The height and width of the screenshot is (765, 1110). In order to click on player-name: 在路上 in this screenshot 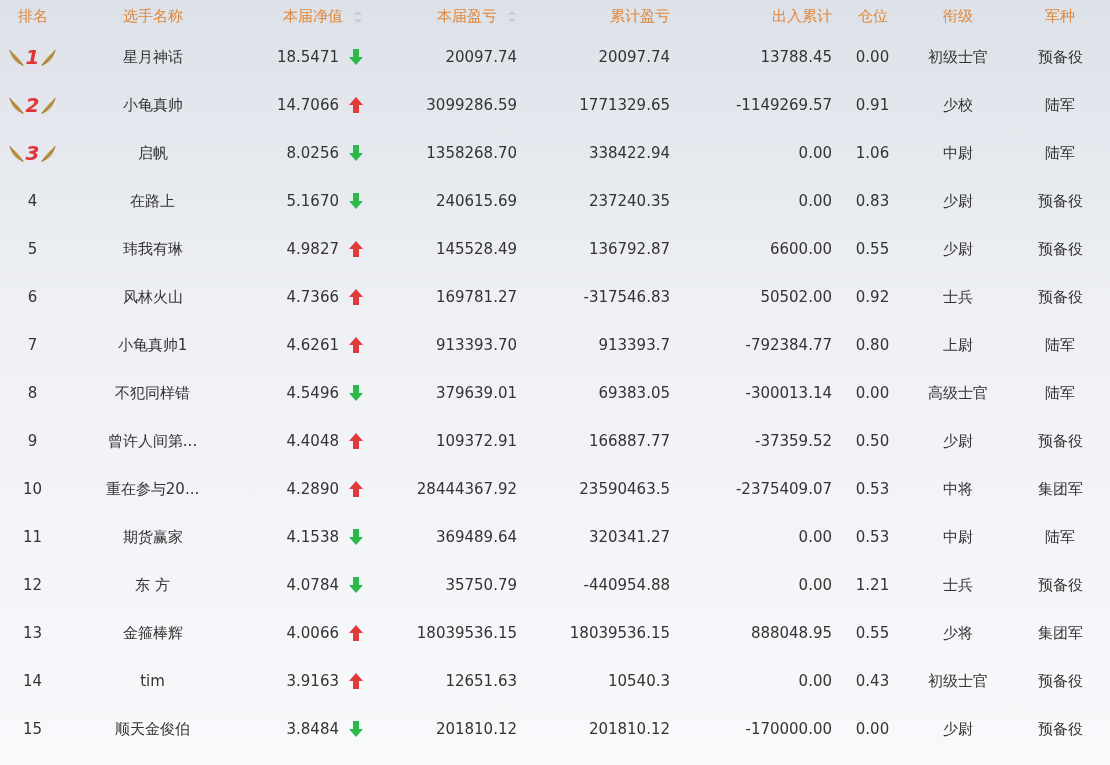, I will do `click(152, 201)`.